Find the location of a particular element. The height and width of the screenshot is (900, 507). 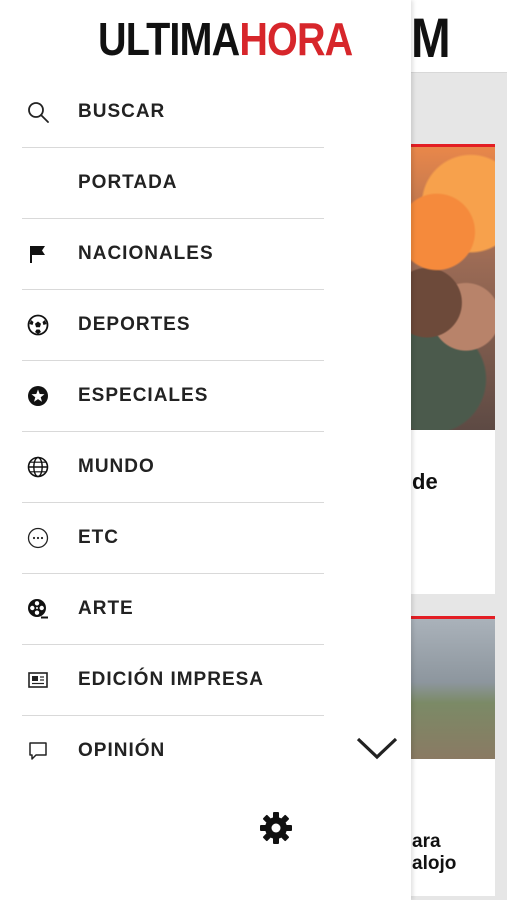

news-headline-fragment: alojo is located at coordinates (434, 863).